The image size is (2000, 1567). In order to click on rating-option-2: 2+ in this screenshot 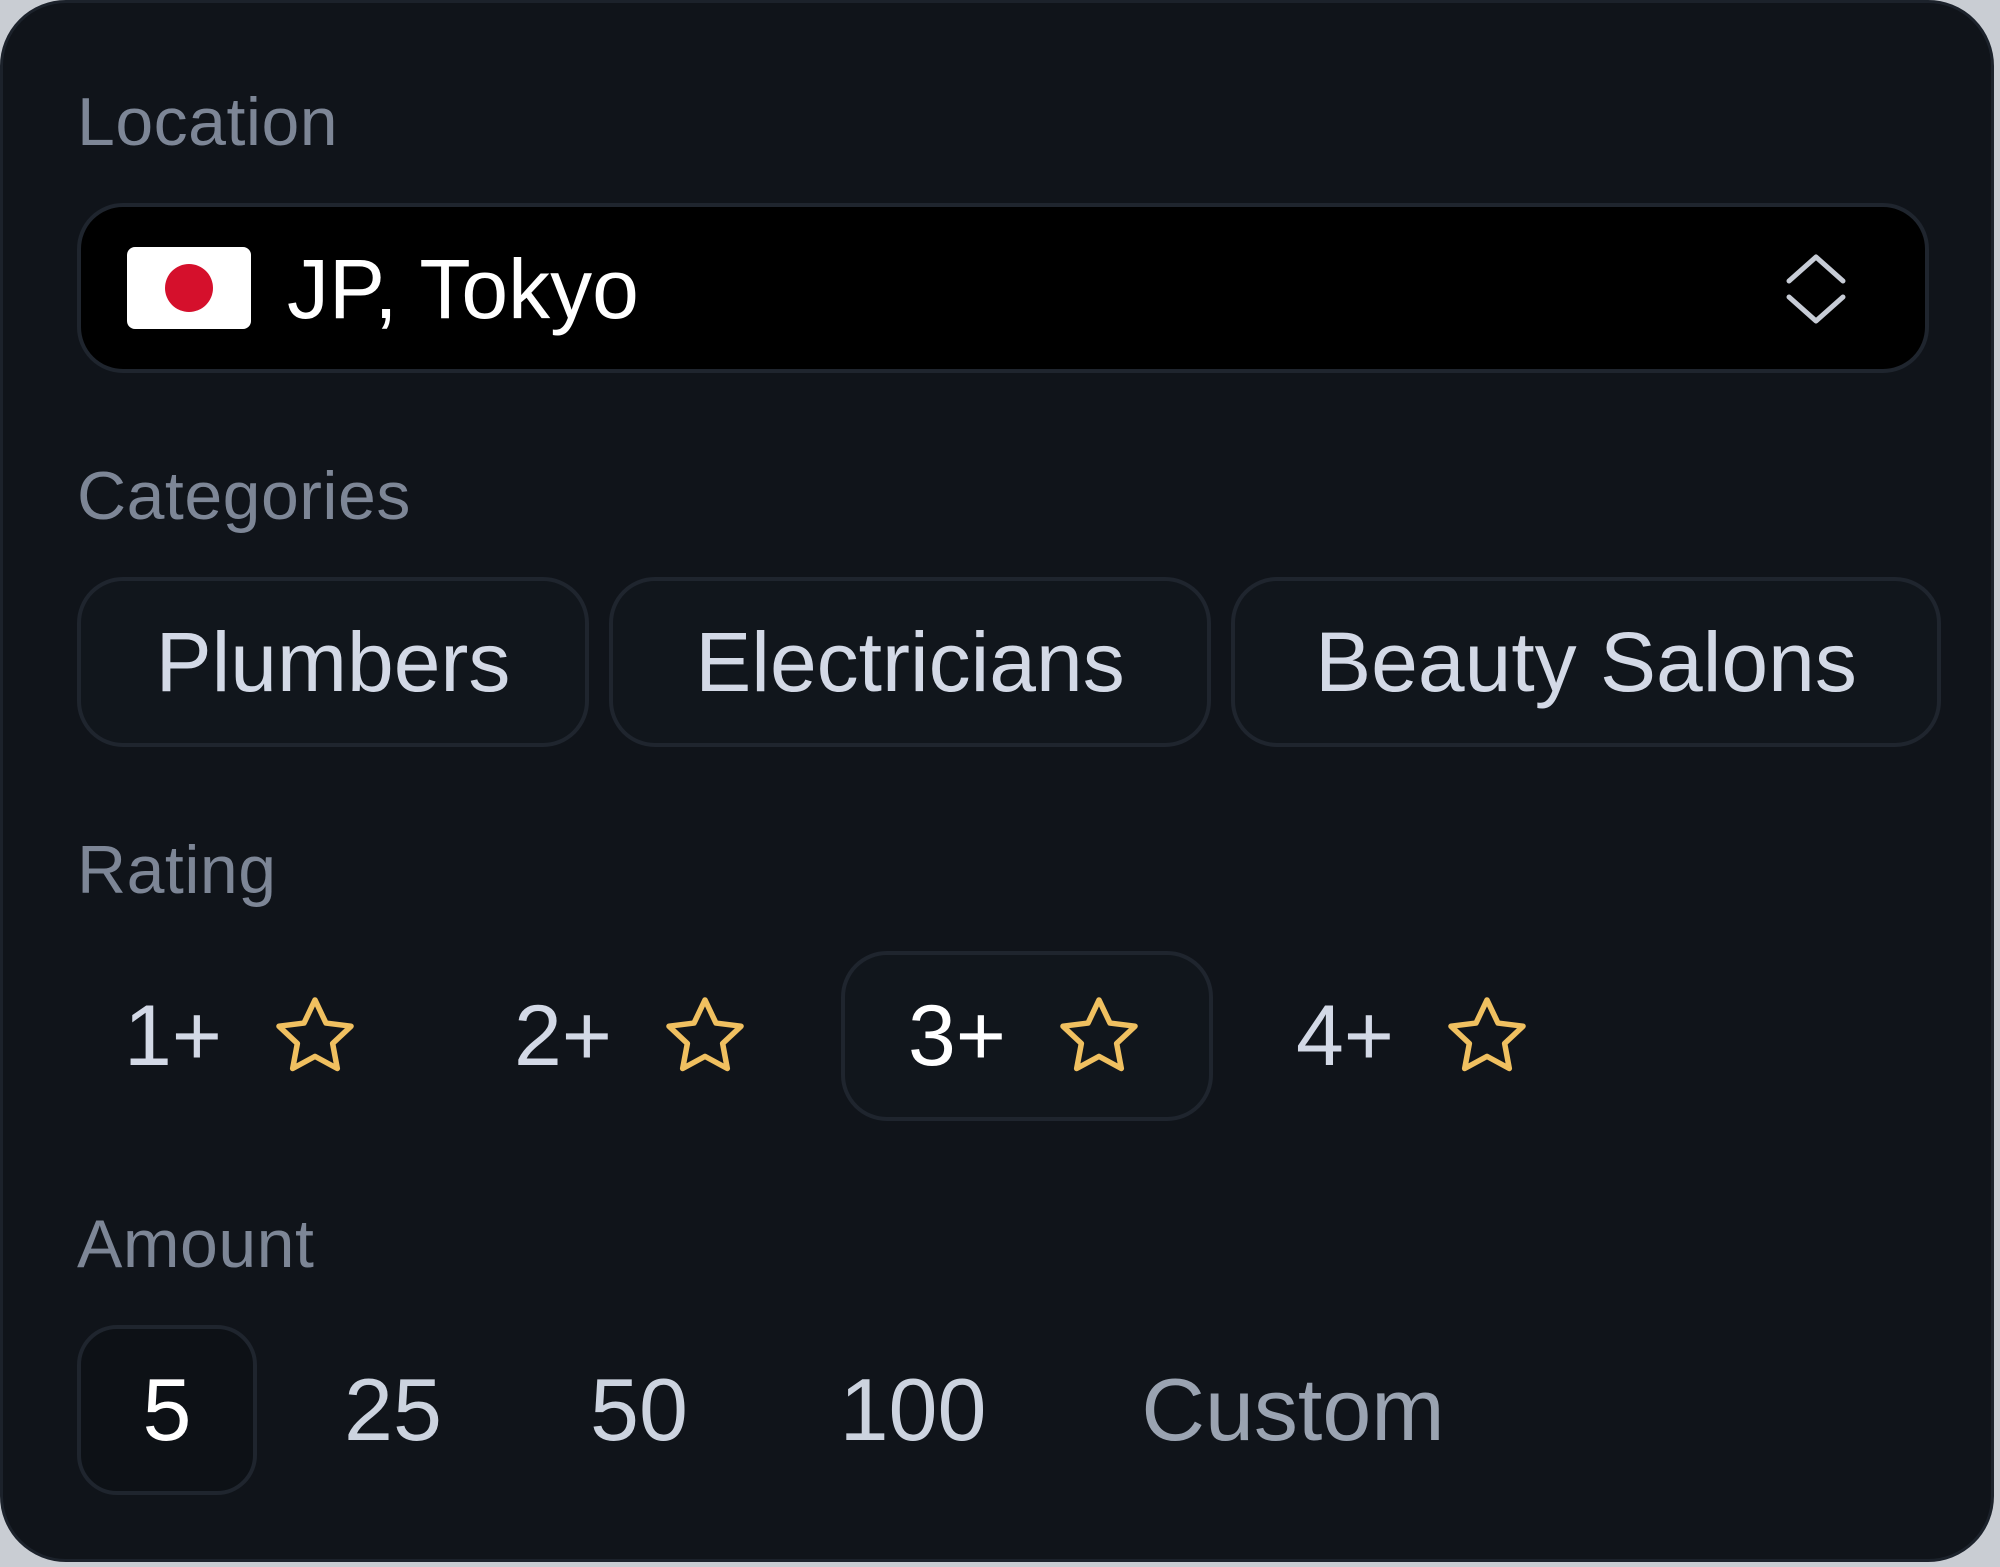, I will do `click(633, 1036)`.